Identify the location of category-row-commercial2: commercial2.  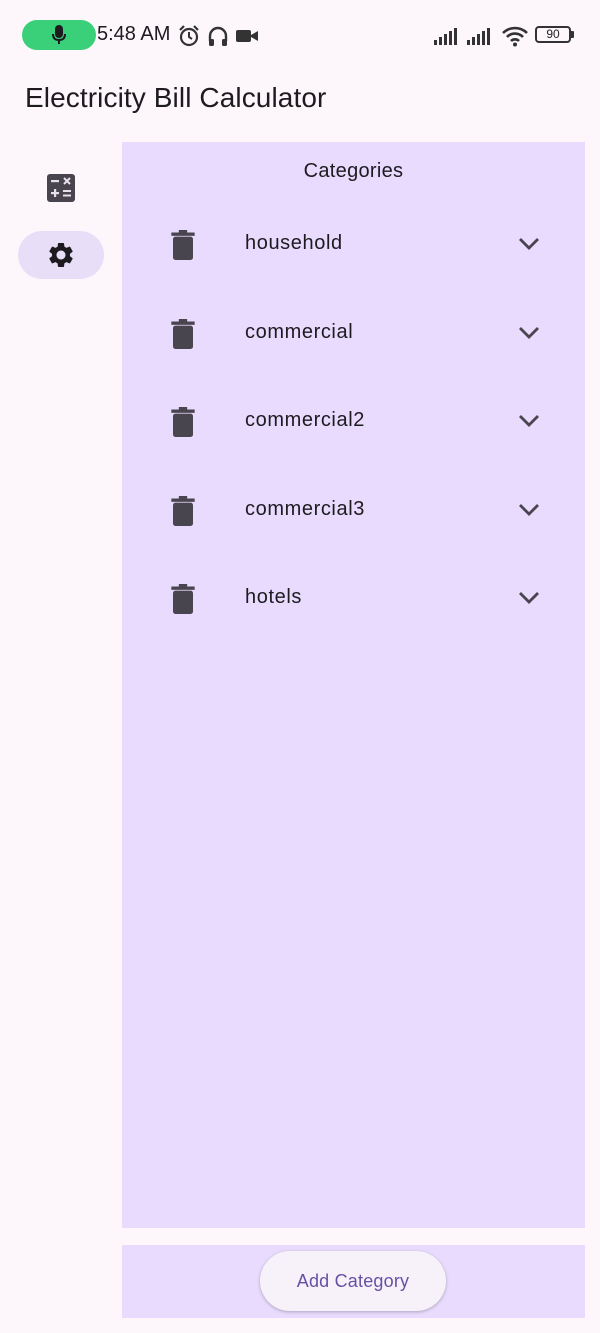
(353, 421).